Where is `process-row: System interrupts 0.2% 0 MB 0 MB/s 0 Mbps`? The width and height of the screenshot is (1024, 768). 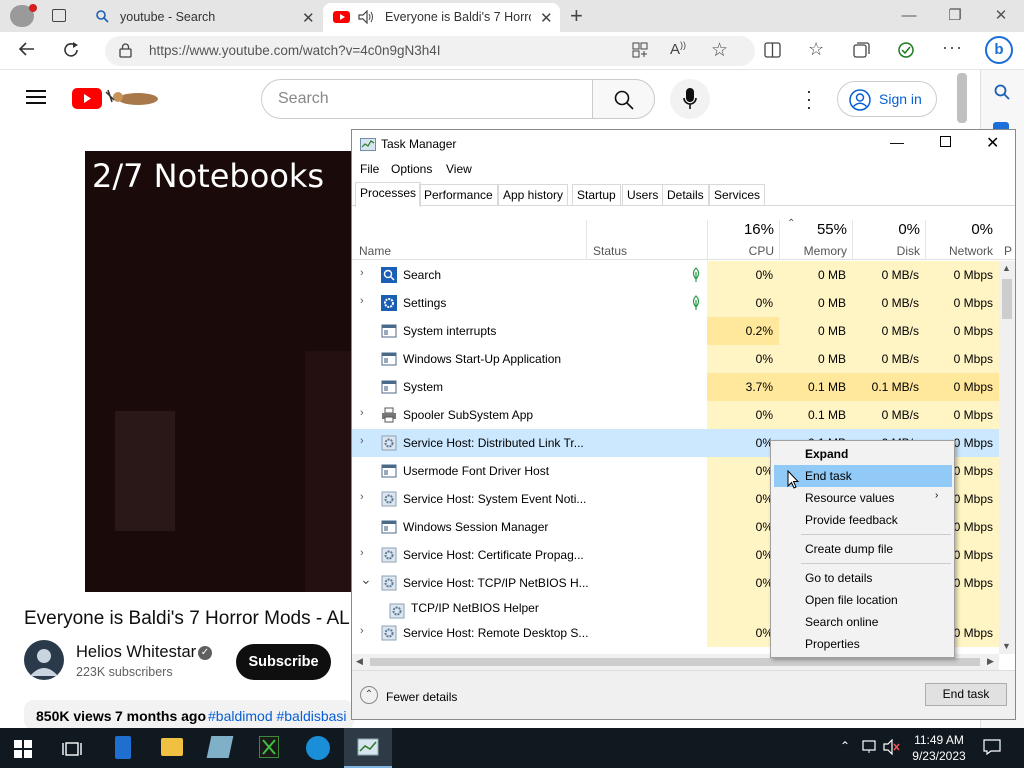 process-row: System interrupts 0.2% 0 MB 0 MB/s 0 Mbps is located at coordinates (675, 331).